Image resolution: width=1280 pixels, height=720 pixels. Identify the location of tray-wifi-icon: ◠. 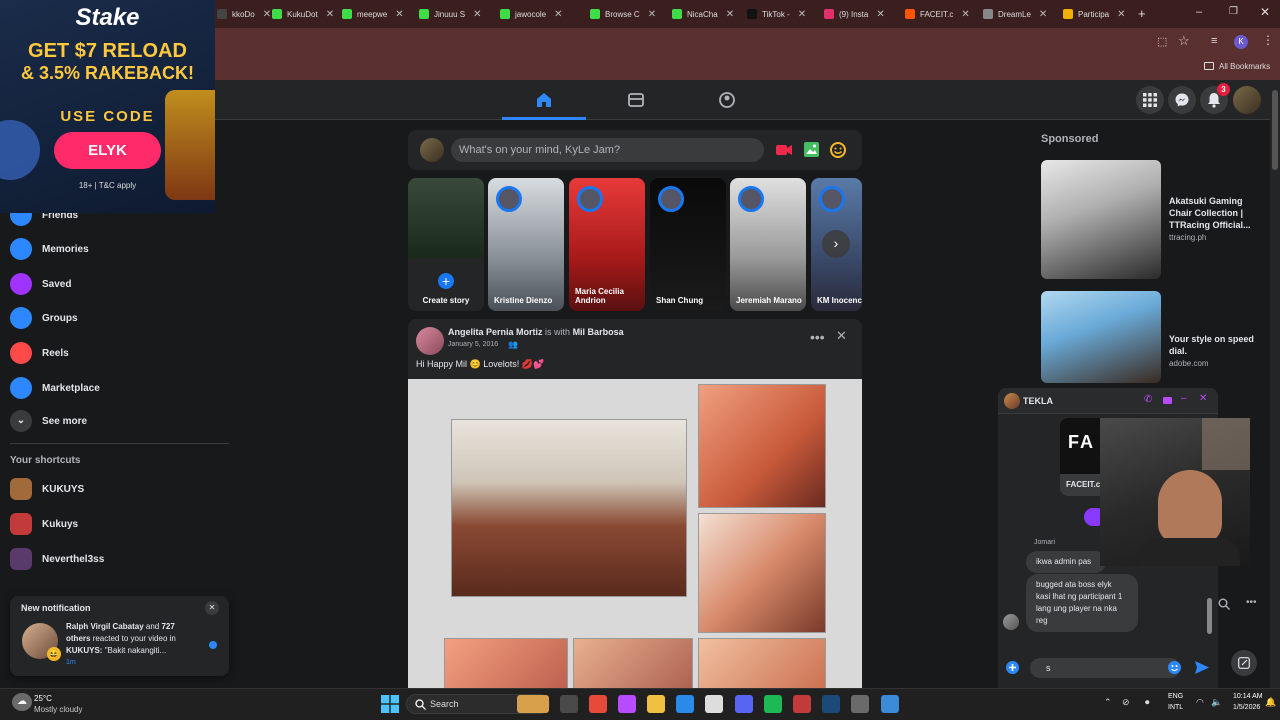
(1200, 702).